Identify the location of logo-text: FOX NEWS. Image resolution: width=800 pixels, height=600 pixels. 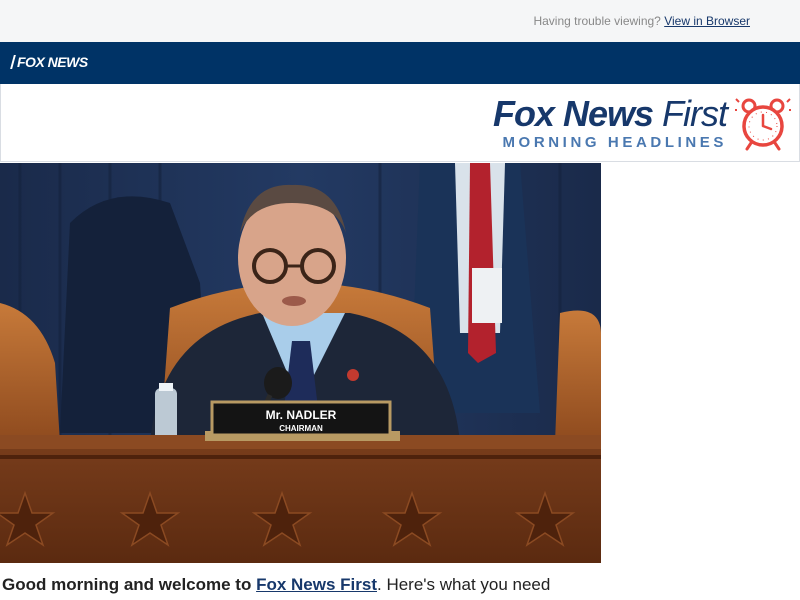
(52, 62).